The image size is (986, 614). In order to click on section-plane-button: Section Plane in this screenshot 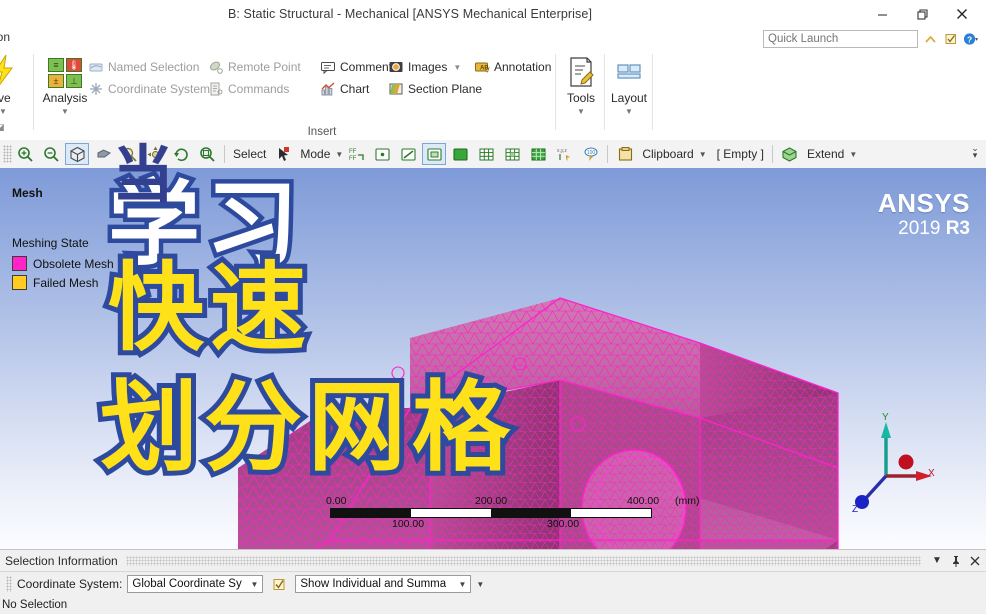, I will do `click(435, 89)`.